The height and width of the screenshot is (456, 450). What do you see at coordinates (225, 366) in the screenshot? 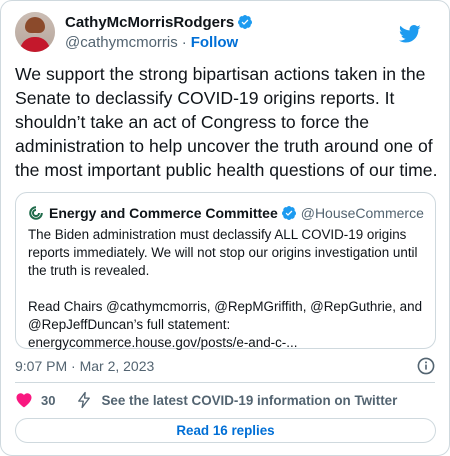
I see `tweet-meta: 9:07 PM · Mar 2, 2023` at bounding box center [225, 366].